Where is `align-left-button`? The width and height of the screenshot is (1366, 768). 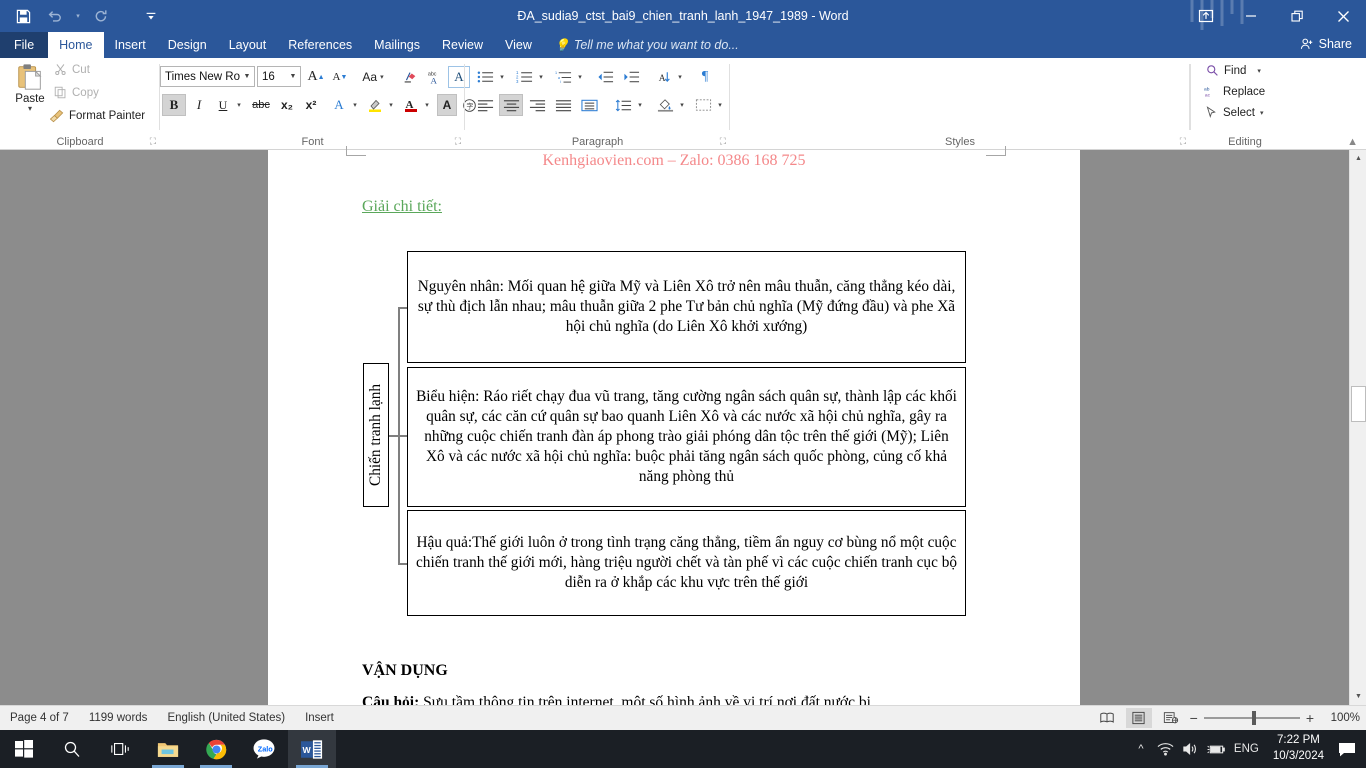 align-left-button is located at coordinates (485, 105).